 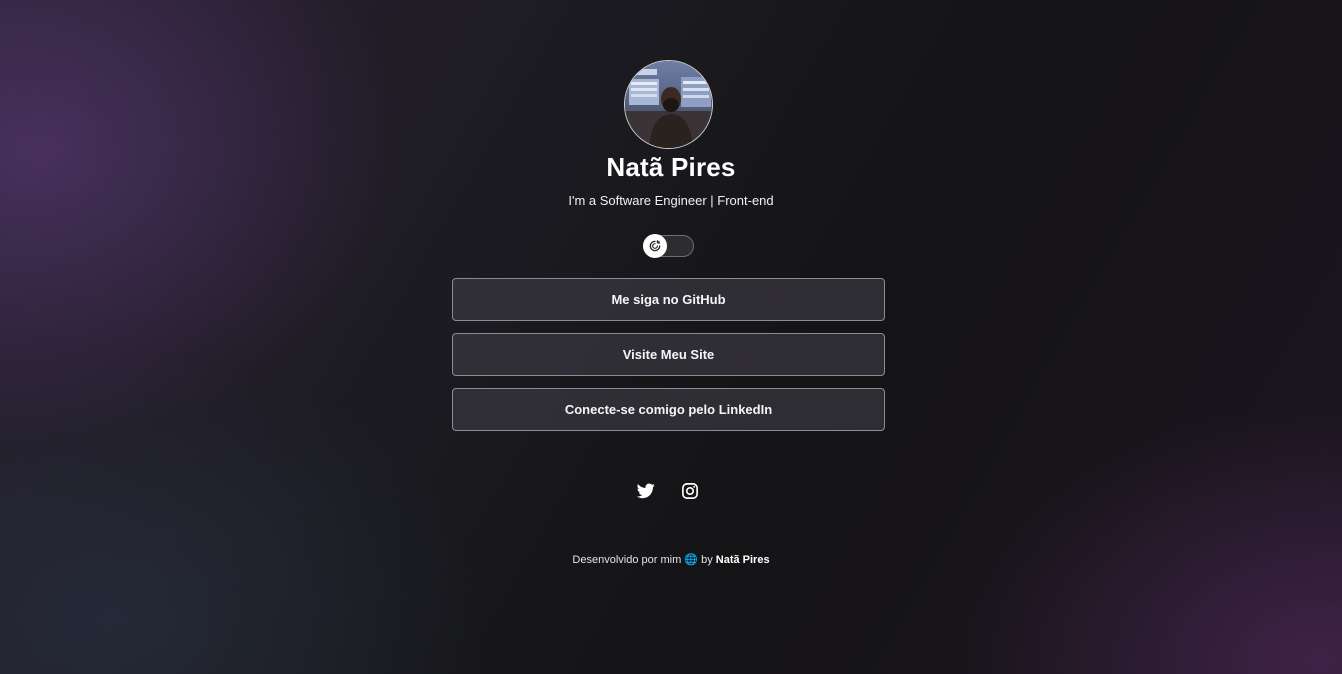 I want to click on theme-toggle, so click(x=668, y=246).